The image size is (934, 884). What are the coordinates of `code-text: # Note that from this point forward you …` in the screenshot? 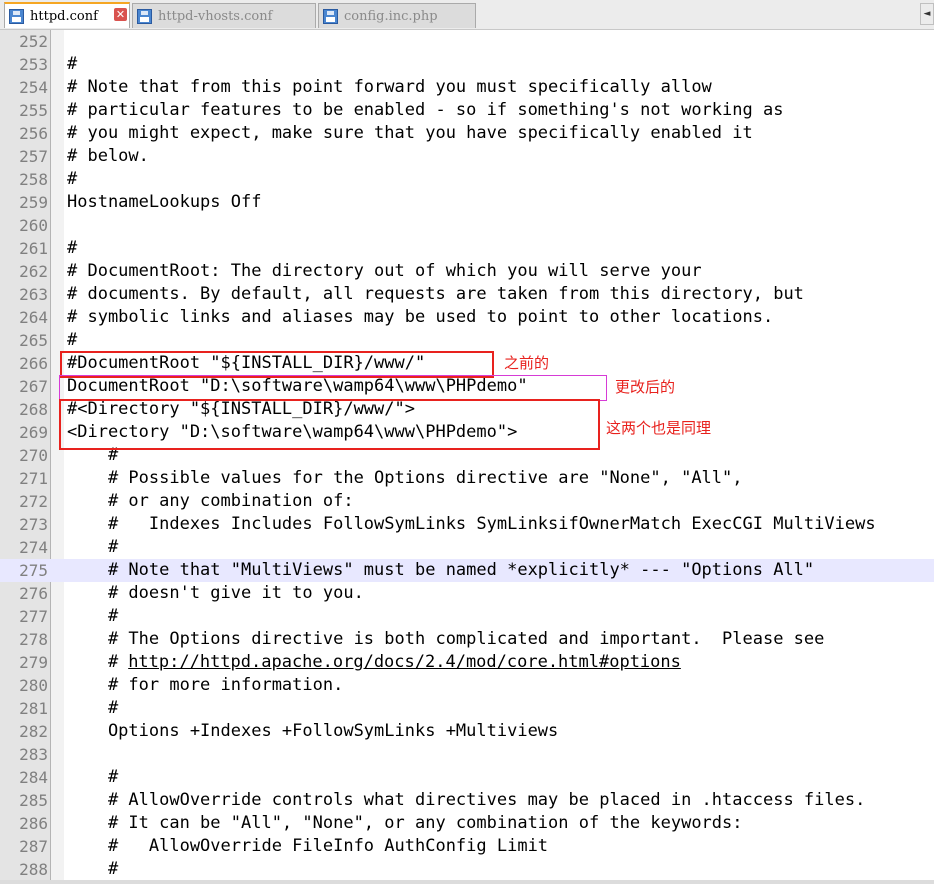 It's located at (389, 87).